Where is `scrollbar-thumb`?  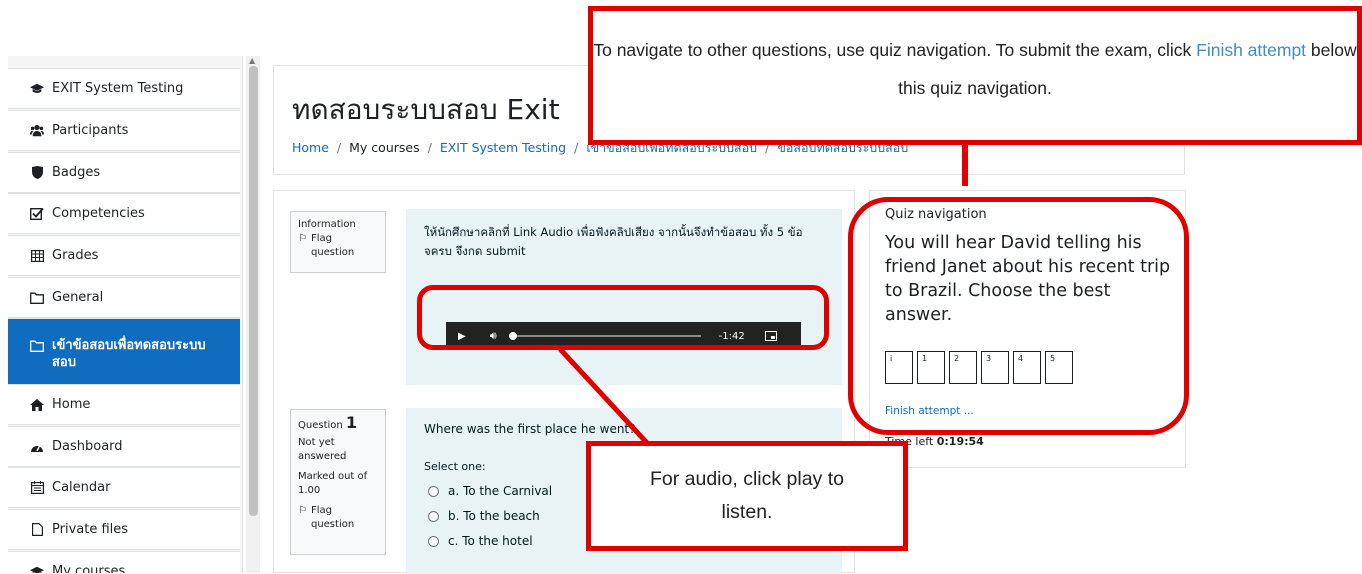 scrollbar-thumb is located at coordinates (253, 291).